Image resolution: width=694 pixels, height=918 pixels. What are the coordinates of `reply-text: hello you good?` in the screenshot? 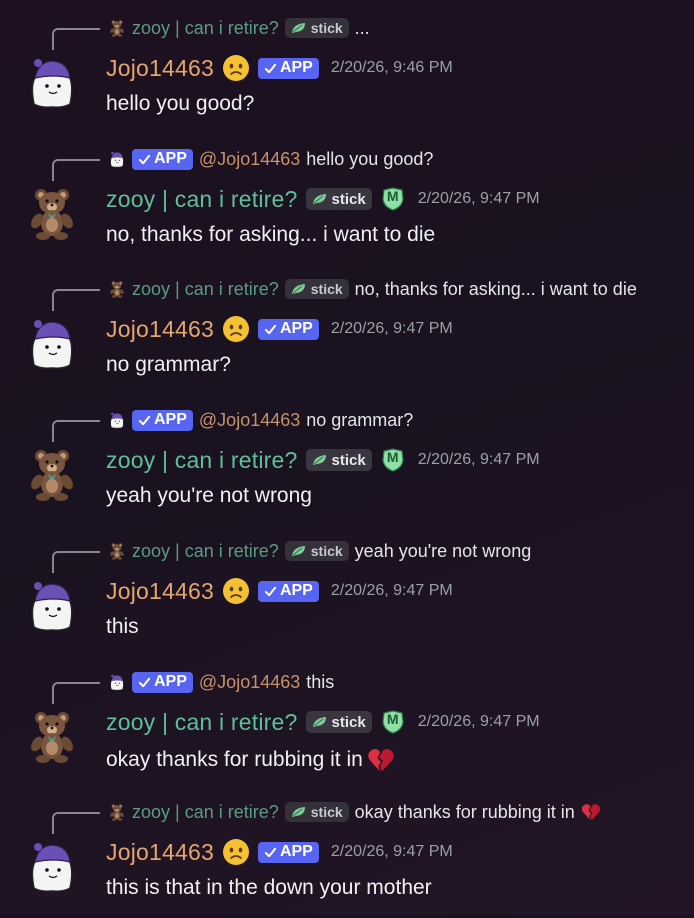 It's located at (370, 158).